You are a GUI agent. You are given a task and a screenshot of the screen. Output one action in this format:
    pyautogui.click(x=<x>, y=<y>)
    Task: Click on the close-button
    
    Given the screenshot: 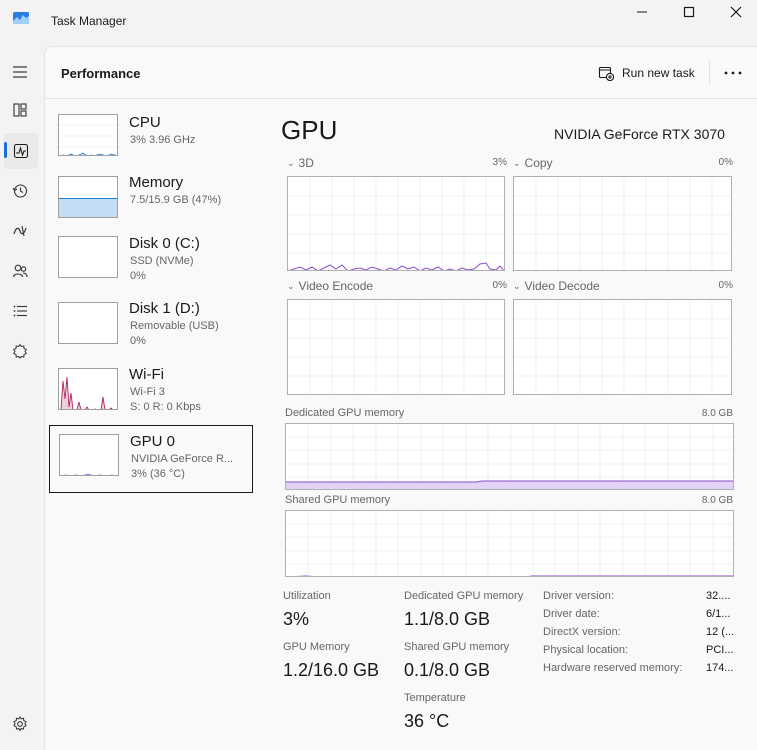 What is the action you would take?
    pyautogui.click(x=735, y=12)
    